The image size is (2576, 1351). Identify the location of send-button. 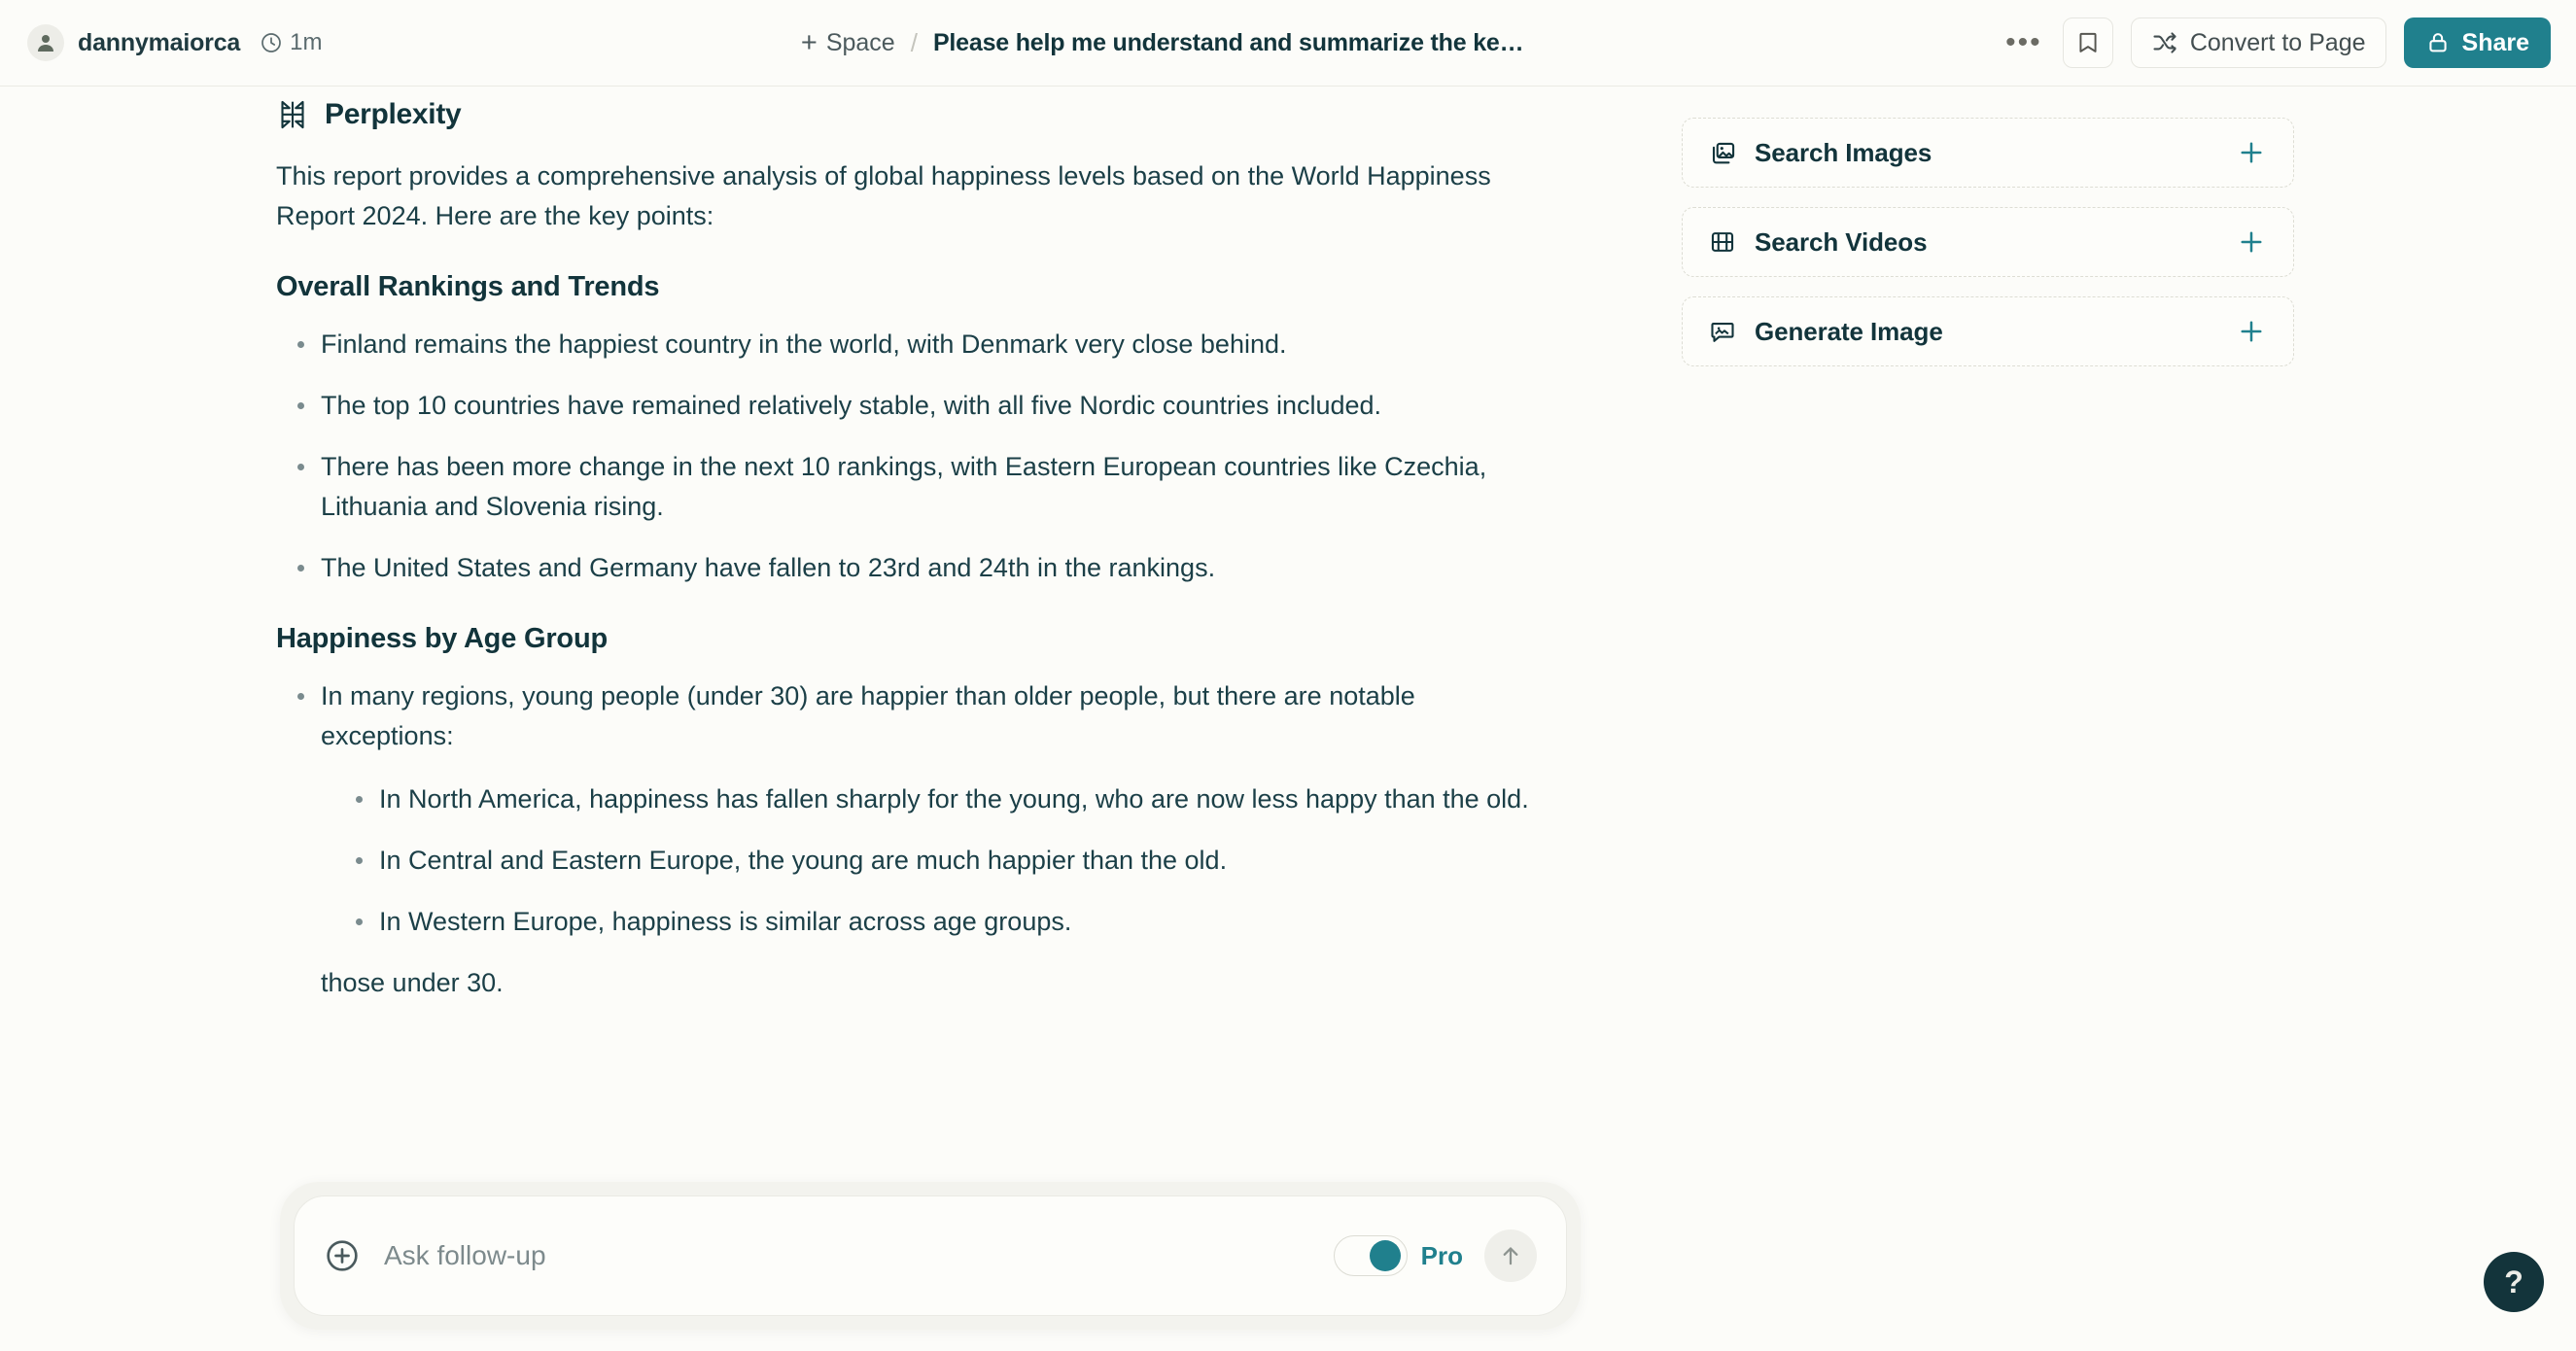
(1510, 1256).